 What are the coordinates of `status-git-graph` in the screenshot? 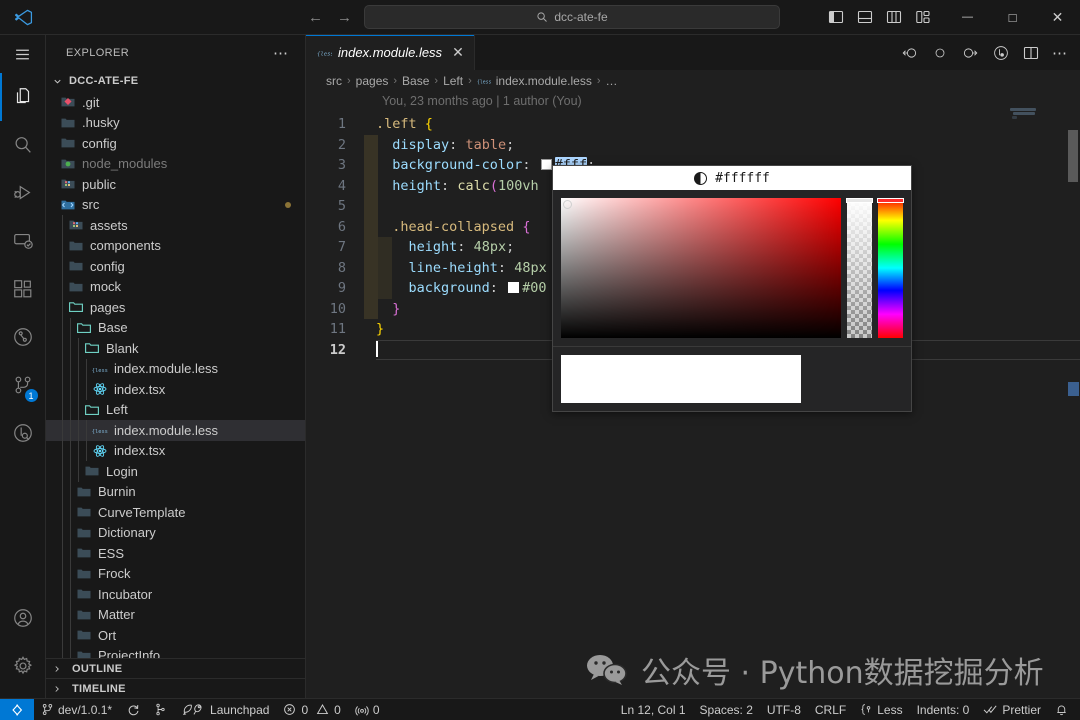 It's located at (160, 709).